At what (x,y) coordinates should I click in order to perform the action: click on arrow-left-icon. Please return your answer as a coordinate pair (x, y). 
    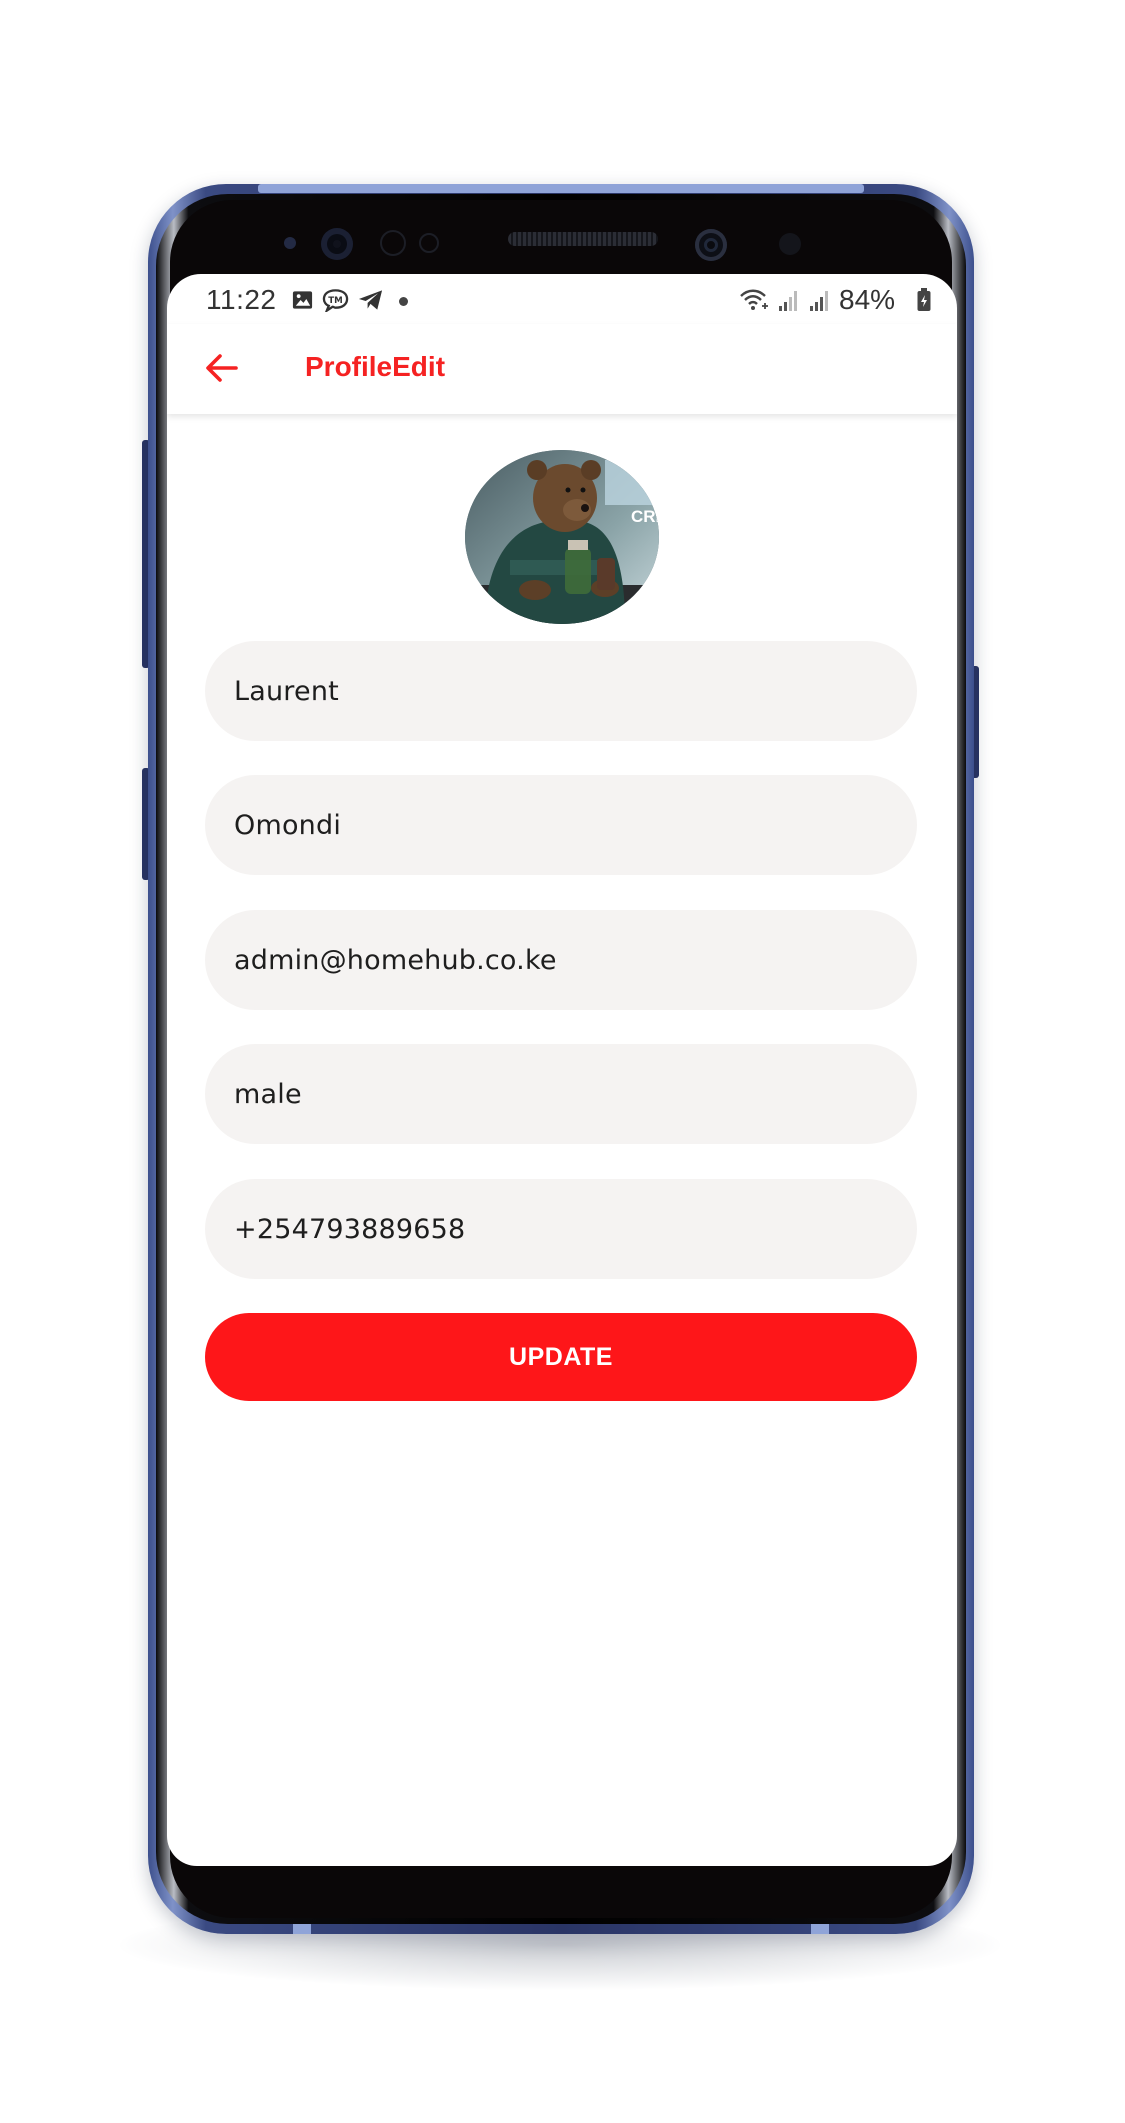
    Looking at the image, I should click on (222, 368).